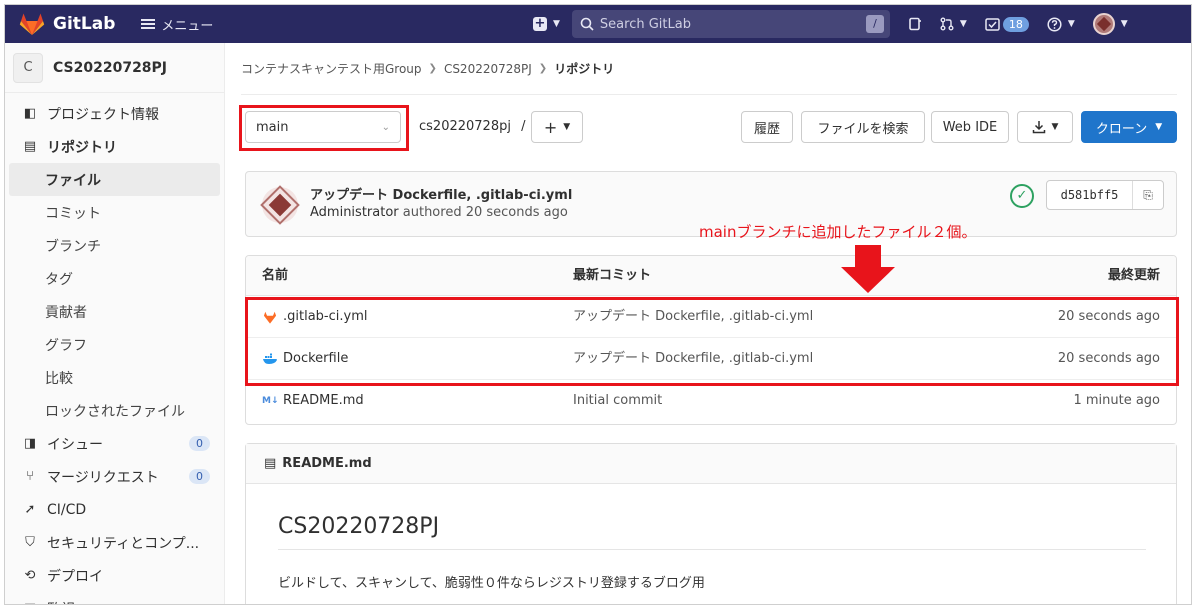 The height and width of the screenshot is (613, 1200). What do you see at coordinates (66, 312) in the screenshot?
I see `sidebar-item-label: 貢献者` at bounding box center [66, 312].